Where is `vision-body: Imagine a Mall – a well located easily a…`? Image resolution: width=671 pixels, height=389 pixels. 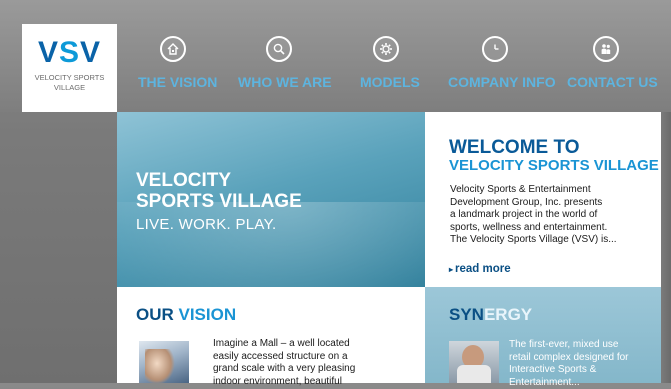 vision-body: Imagine a Mall – a well located easily a… is located at coordinates (284, 362).